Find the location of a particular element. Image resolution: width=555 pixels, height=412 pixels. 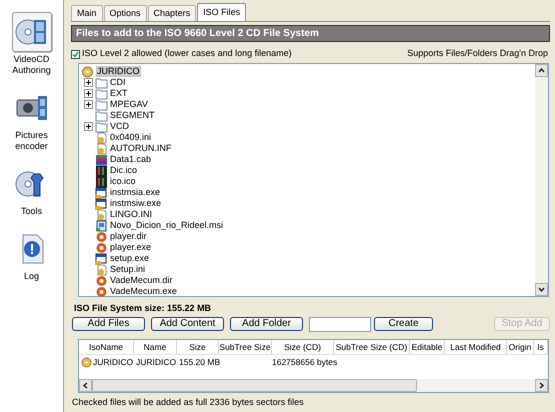

tab: ISO Files is located at coordinates (221, 12).